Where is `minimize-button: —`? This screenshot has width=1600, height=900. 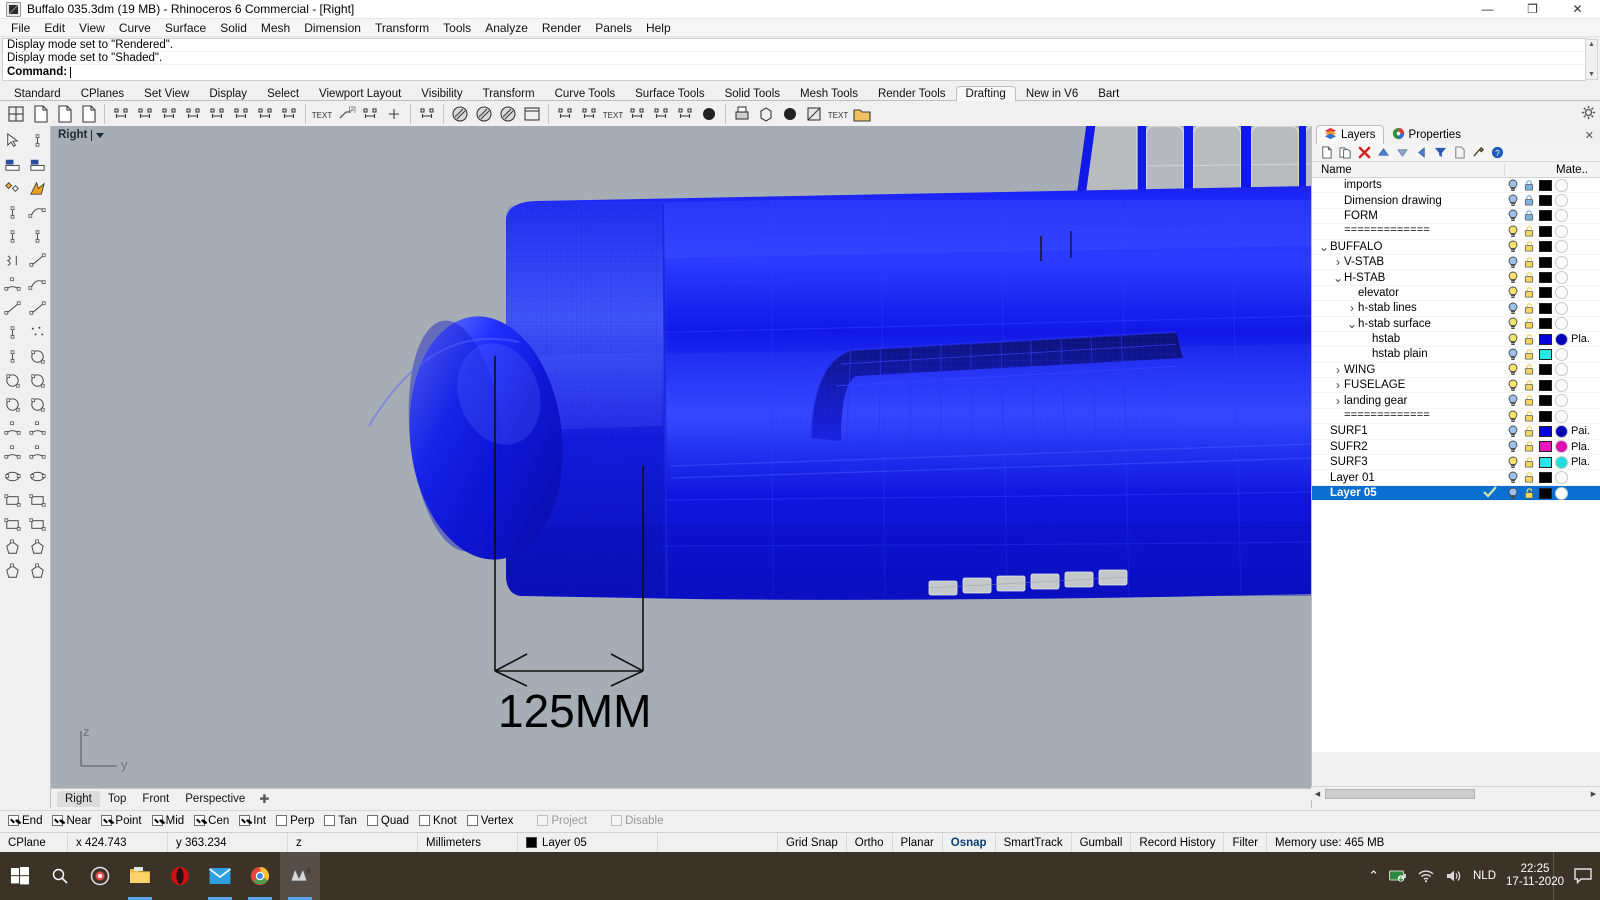
minimize-button: — is located at coordinates (1487, 9).